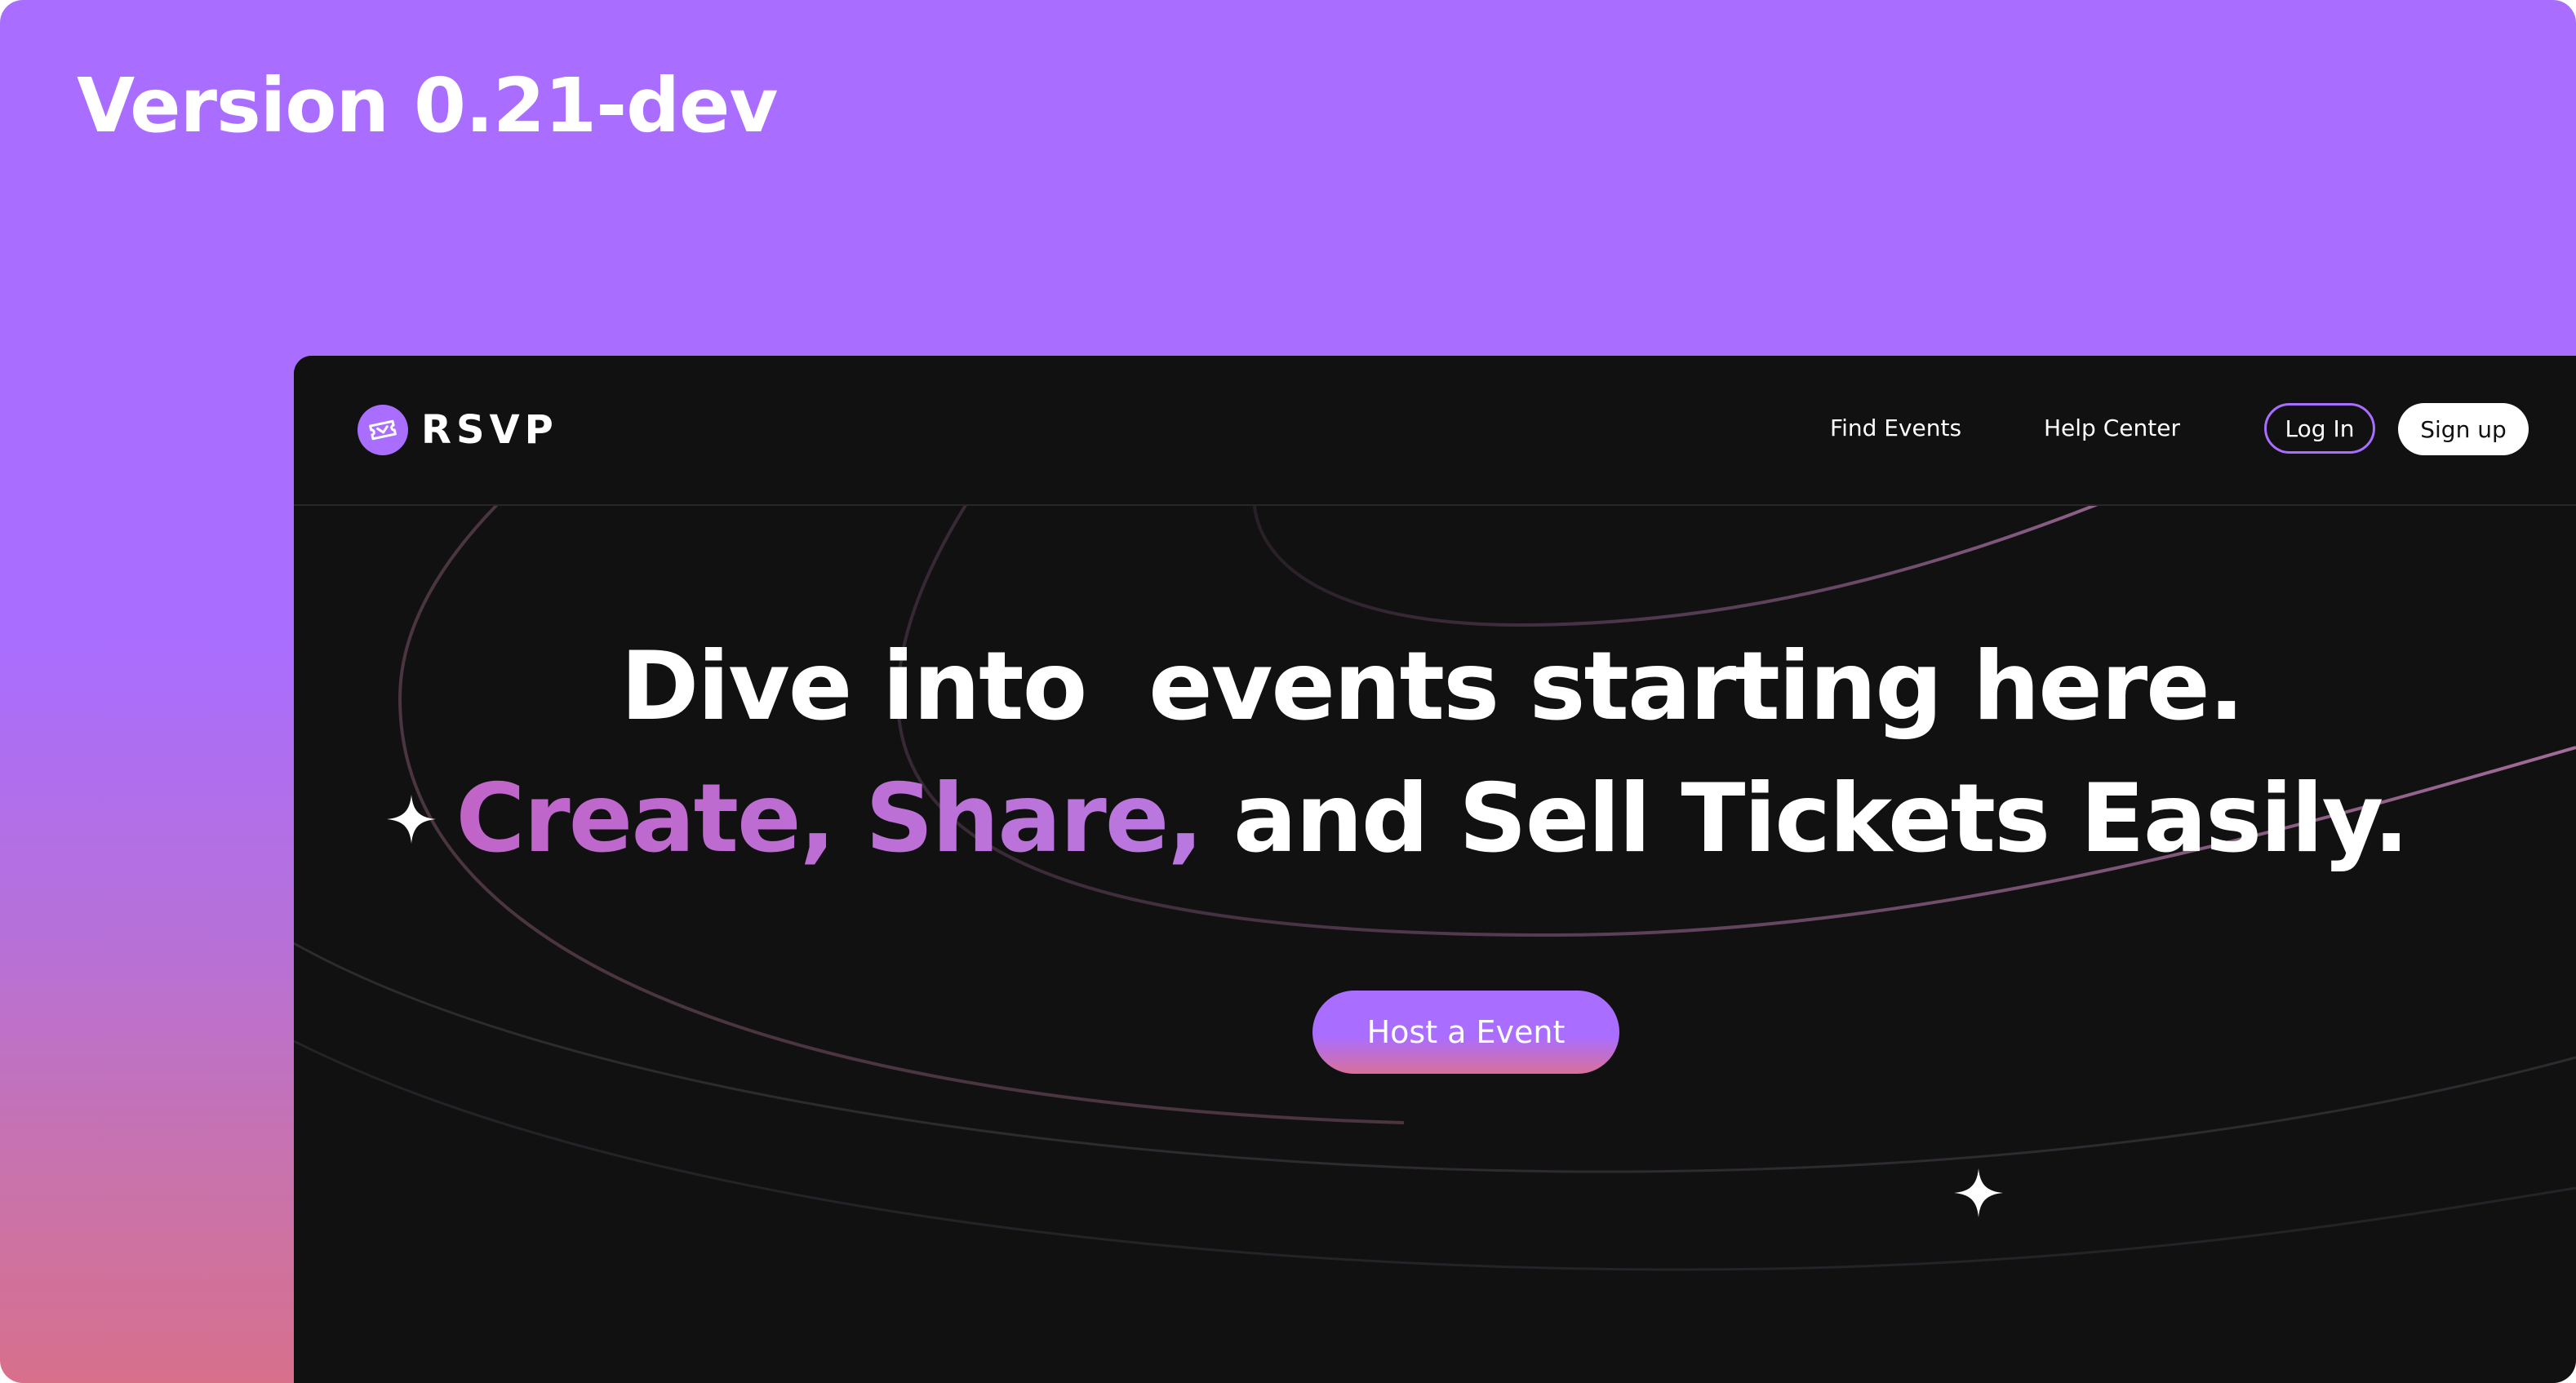 The height and width of the screenshot is (1383, 2576). I want to click on brand-name: RSVP, so click(489, 430).